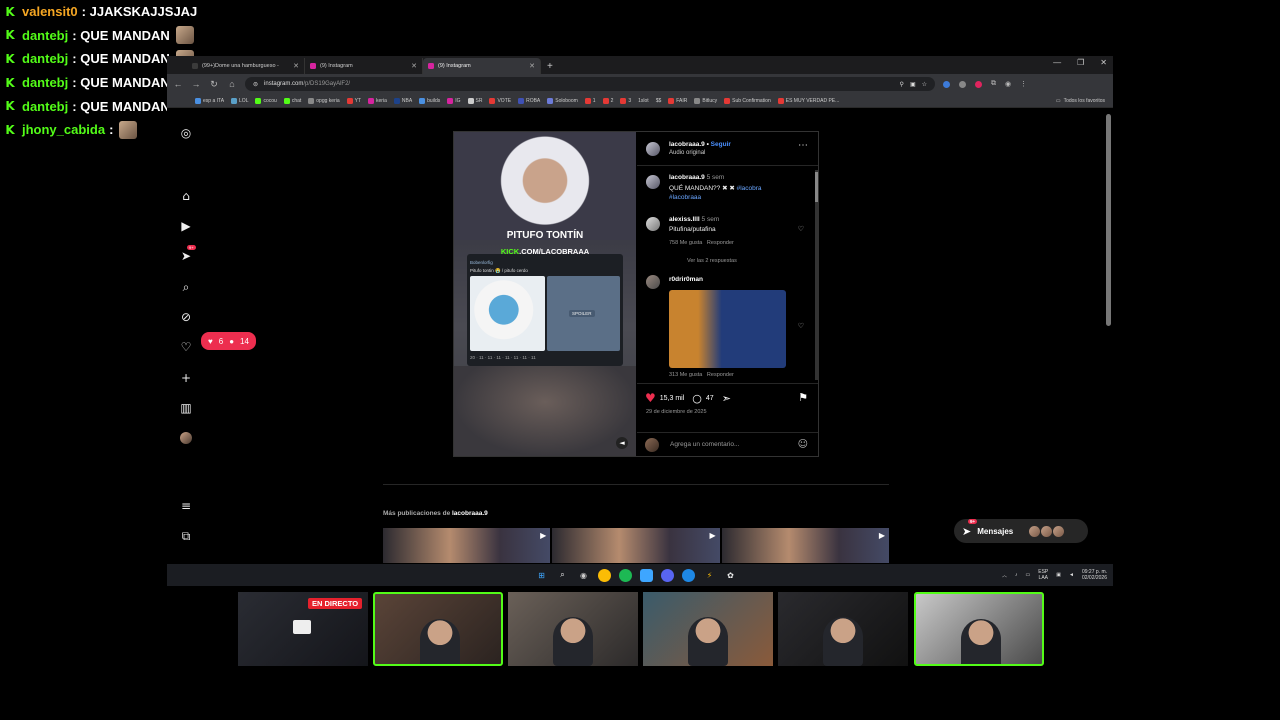  Describe the element at coordinates (643, 101) in the screenshot. I see `bookmark: 1slot` at that location.